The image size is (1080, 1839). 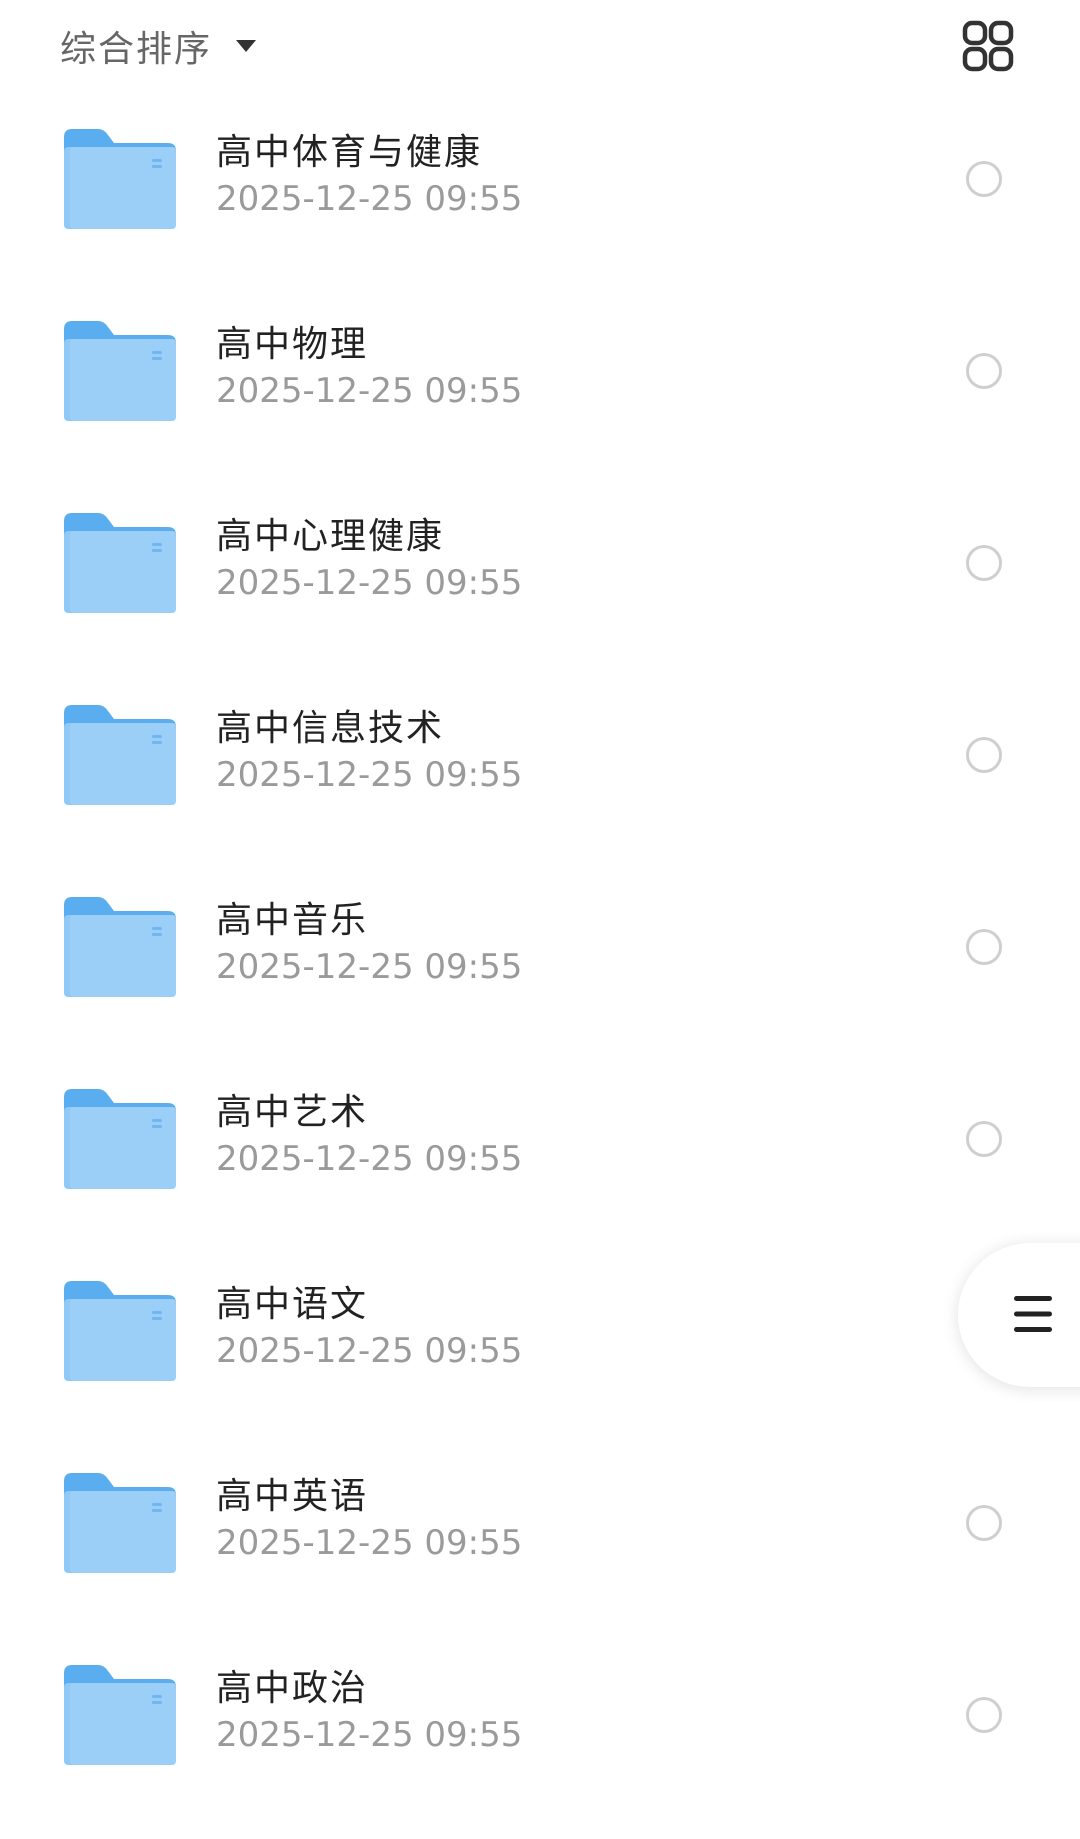 What do you see at coordinates (540, 1359) in the screenshot?
I see `list-item: 高中语文 2025-12-25 09:55` at bounding box center [540, 1359].